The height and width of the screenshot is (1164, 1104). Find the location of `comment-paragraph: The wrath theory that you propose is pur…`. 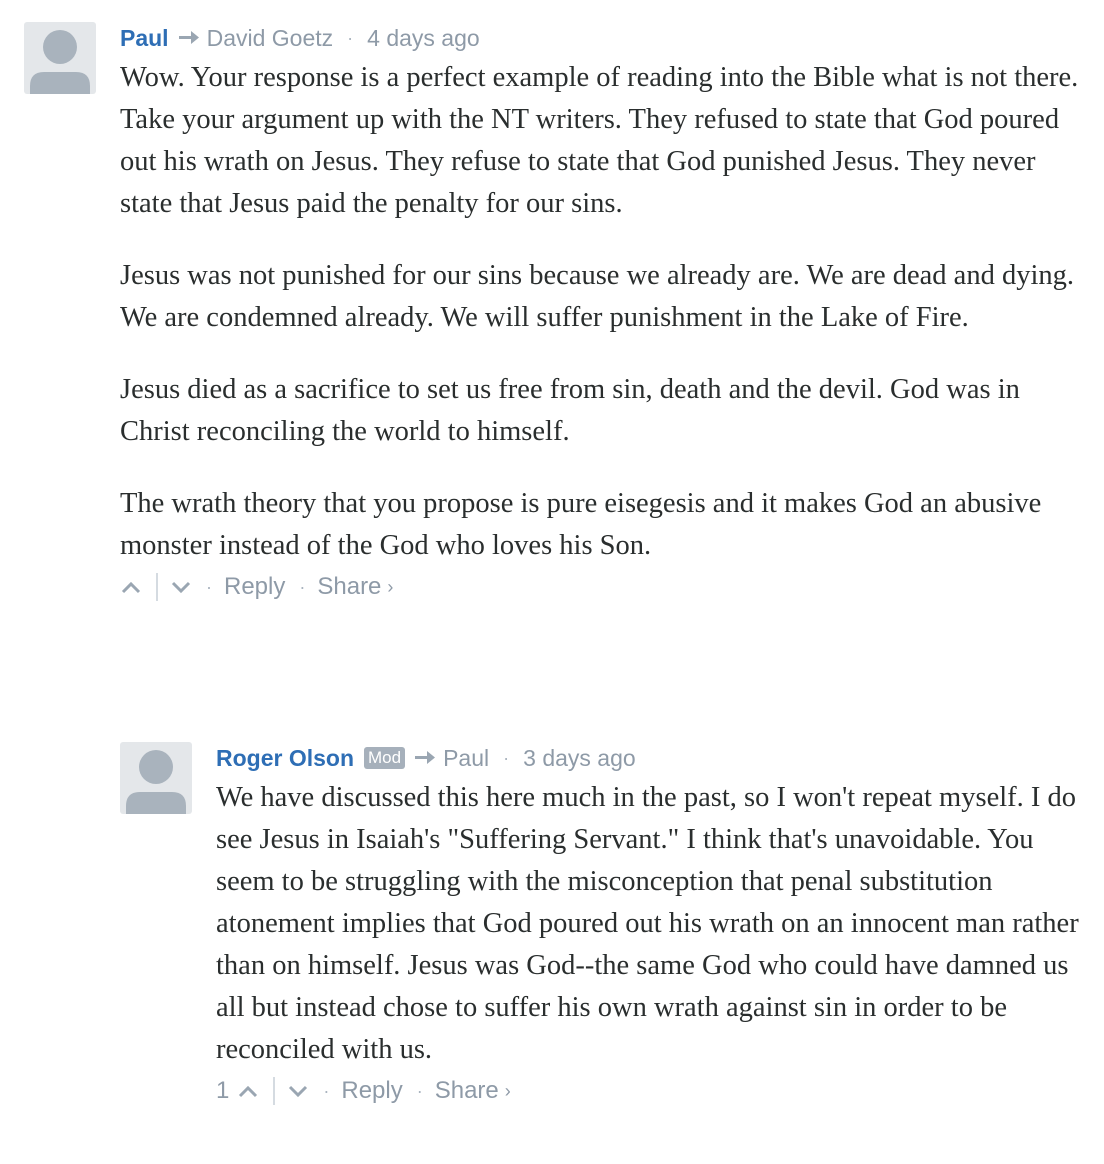

comment-paragraph: The wrath theory that you propose is pur… is located at coordinates (581, 524).